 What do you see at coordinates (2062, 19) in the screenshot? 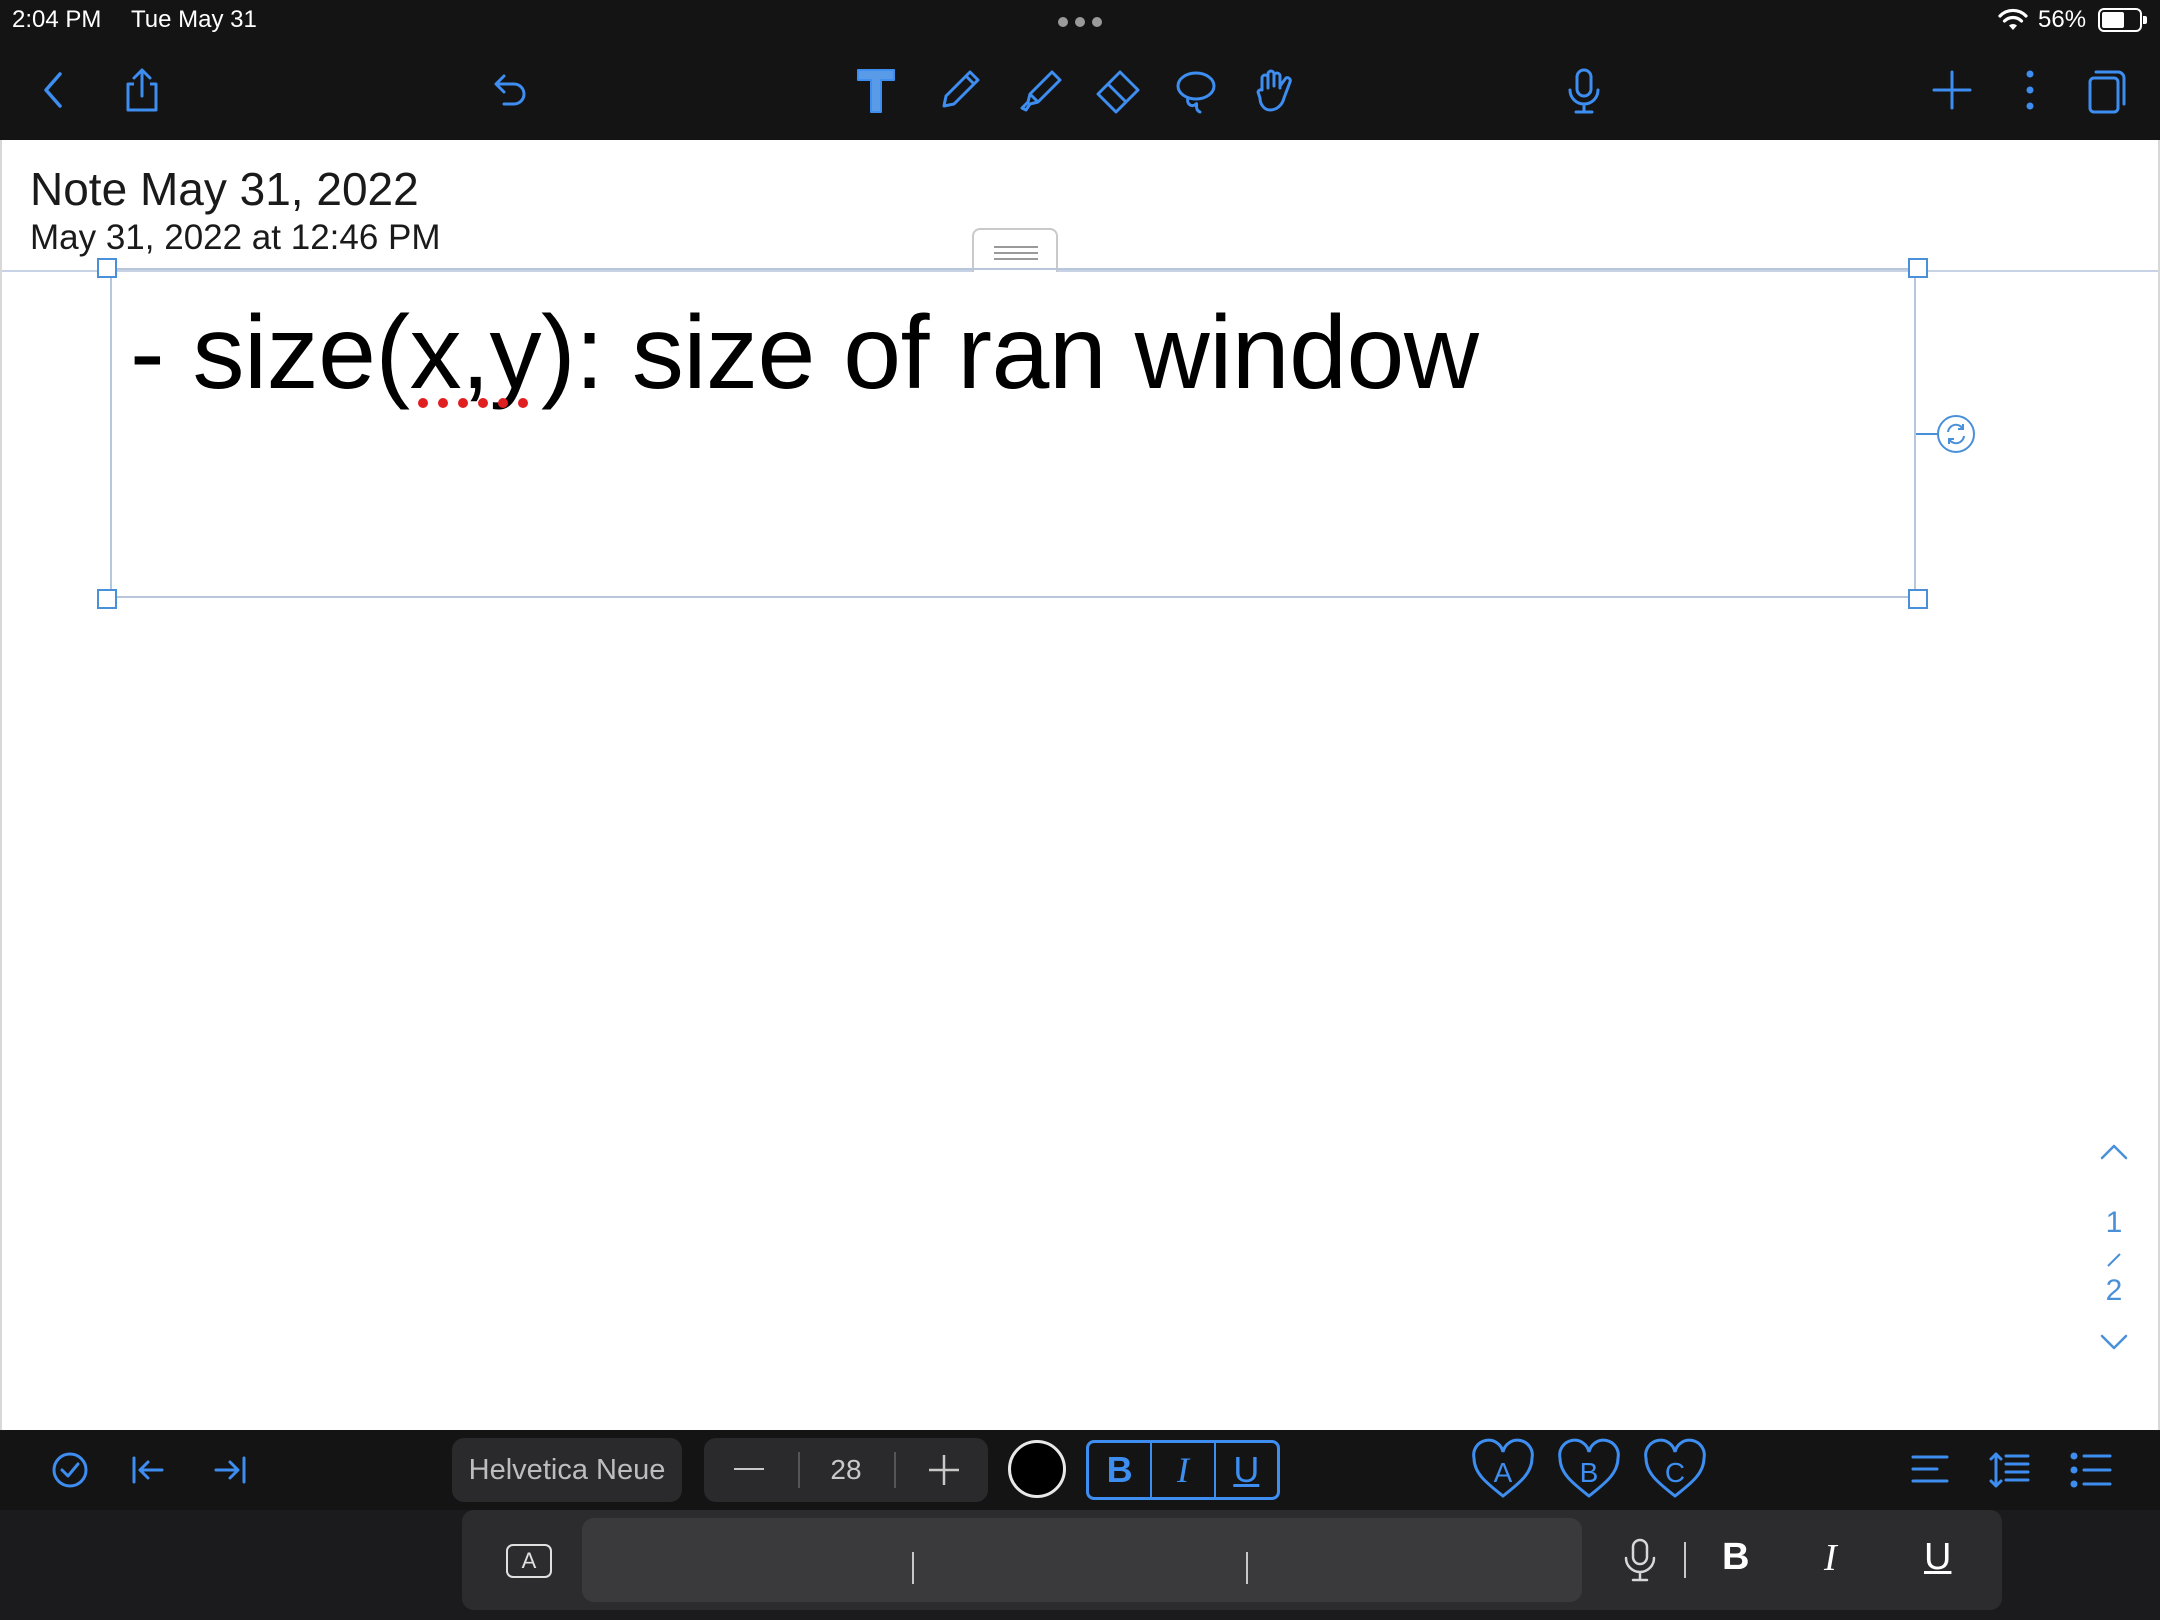
I see `battery-percent: 56%` at bounding box center [2062, 19].